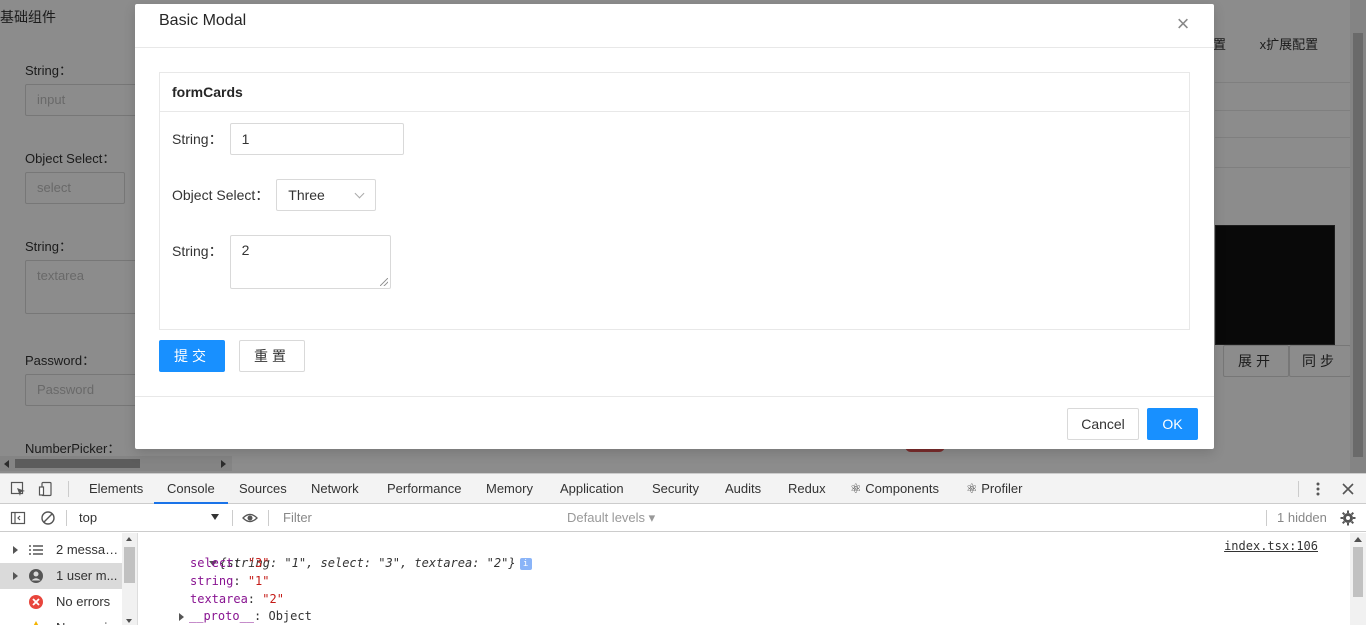 This screenshot has height=625, width=1366. Describe the element at coordinates (306, 195) in the screenshot. I see `select-value: Three` at that location.